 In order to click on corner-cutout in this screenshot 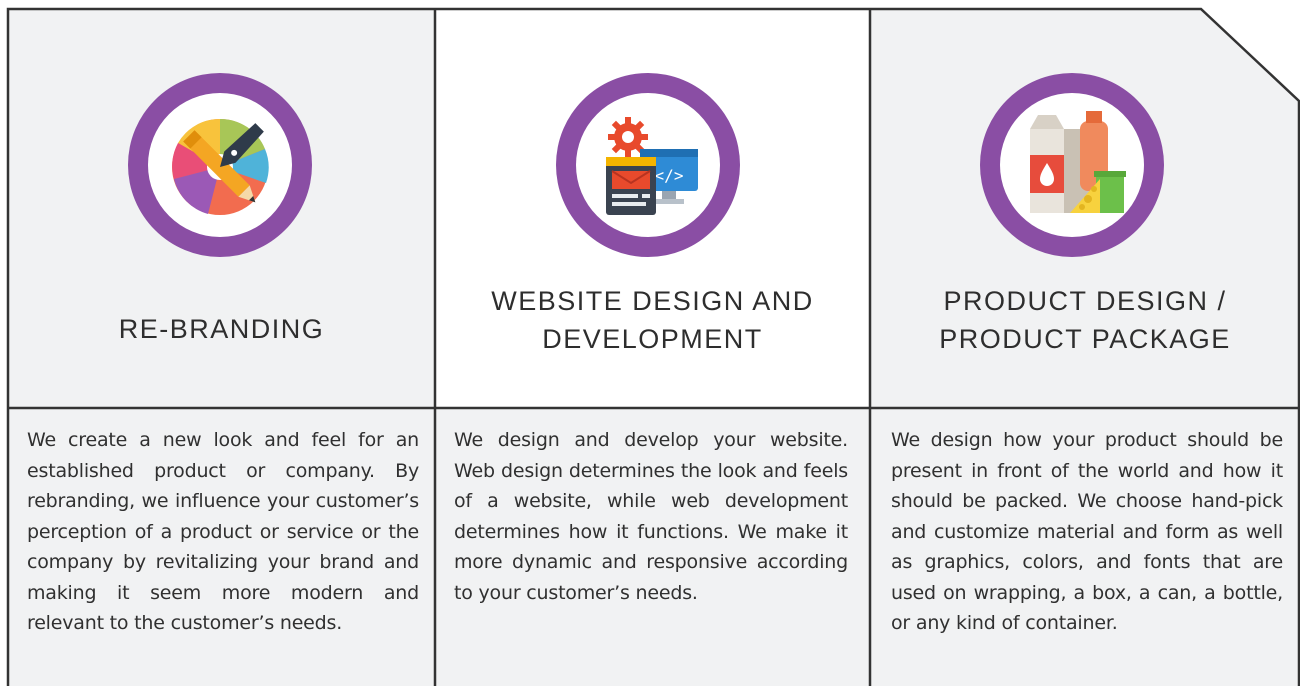, I will do `click(1250, 50)`.